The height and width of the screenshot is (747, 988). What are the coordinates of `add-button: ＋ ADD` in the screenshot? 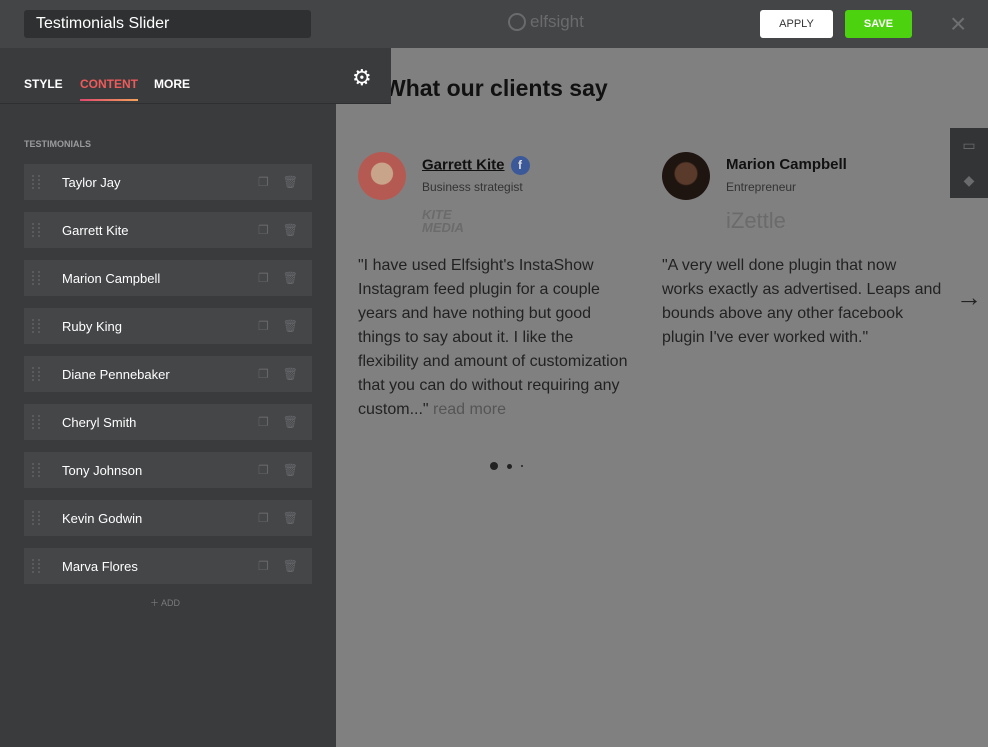 It's located at (165, 602).